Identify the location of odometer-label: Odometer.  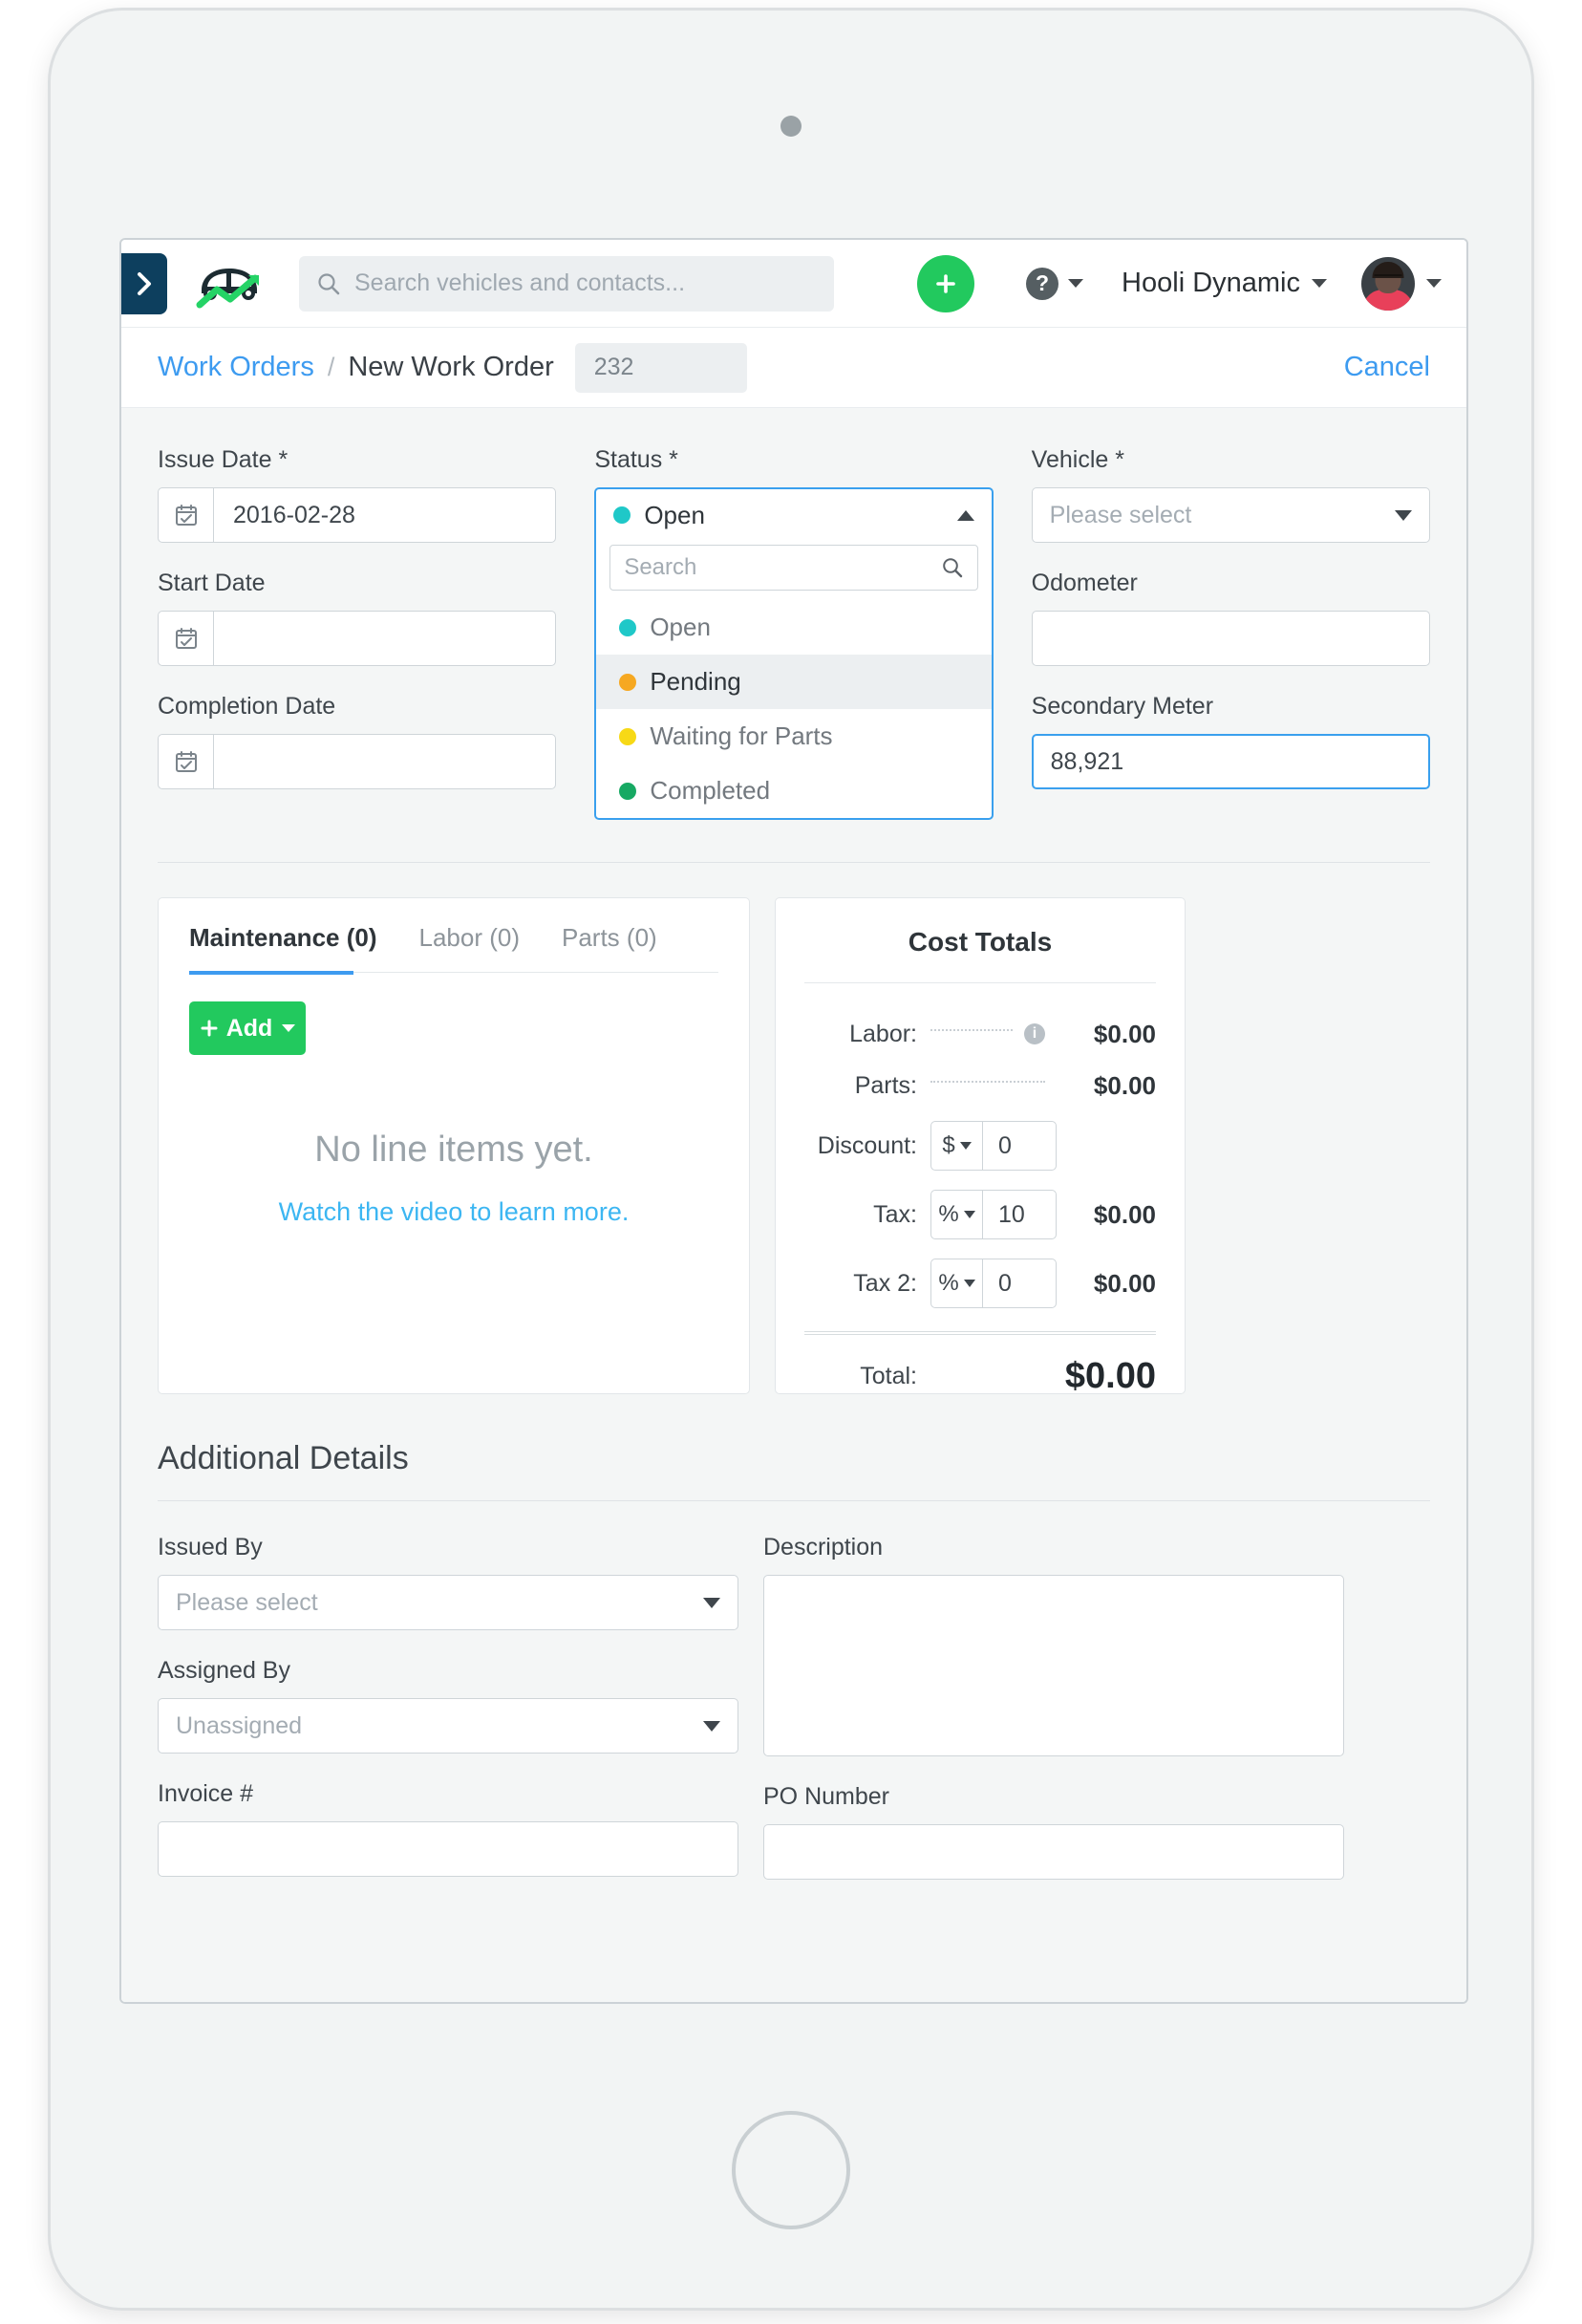
(1084, 583).